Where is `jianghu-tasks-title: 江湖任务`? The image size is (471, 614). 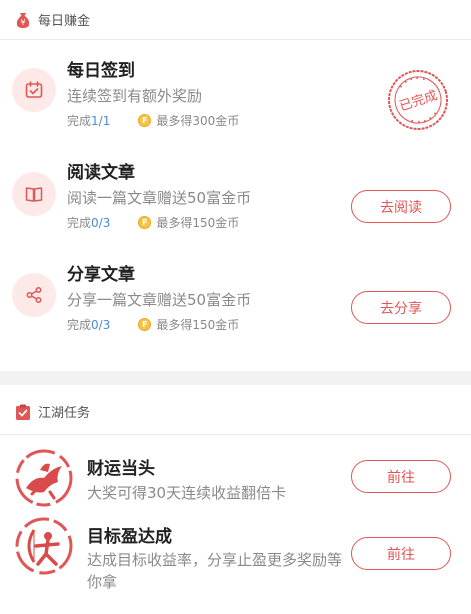
jianghu-tasks-title: 江湖任务 is located at coordinates (64, 413).